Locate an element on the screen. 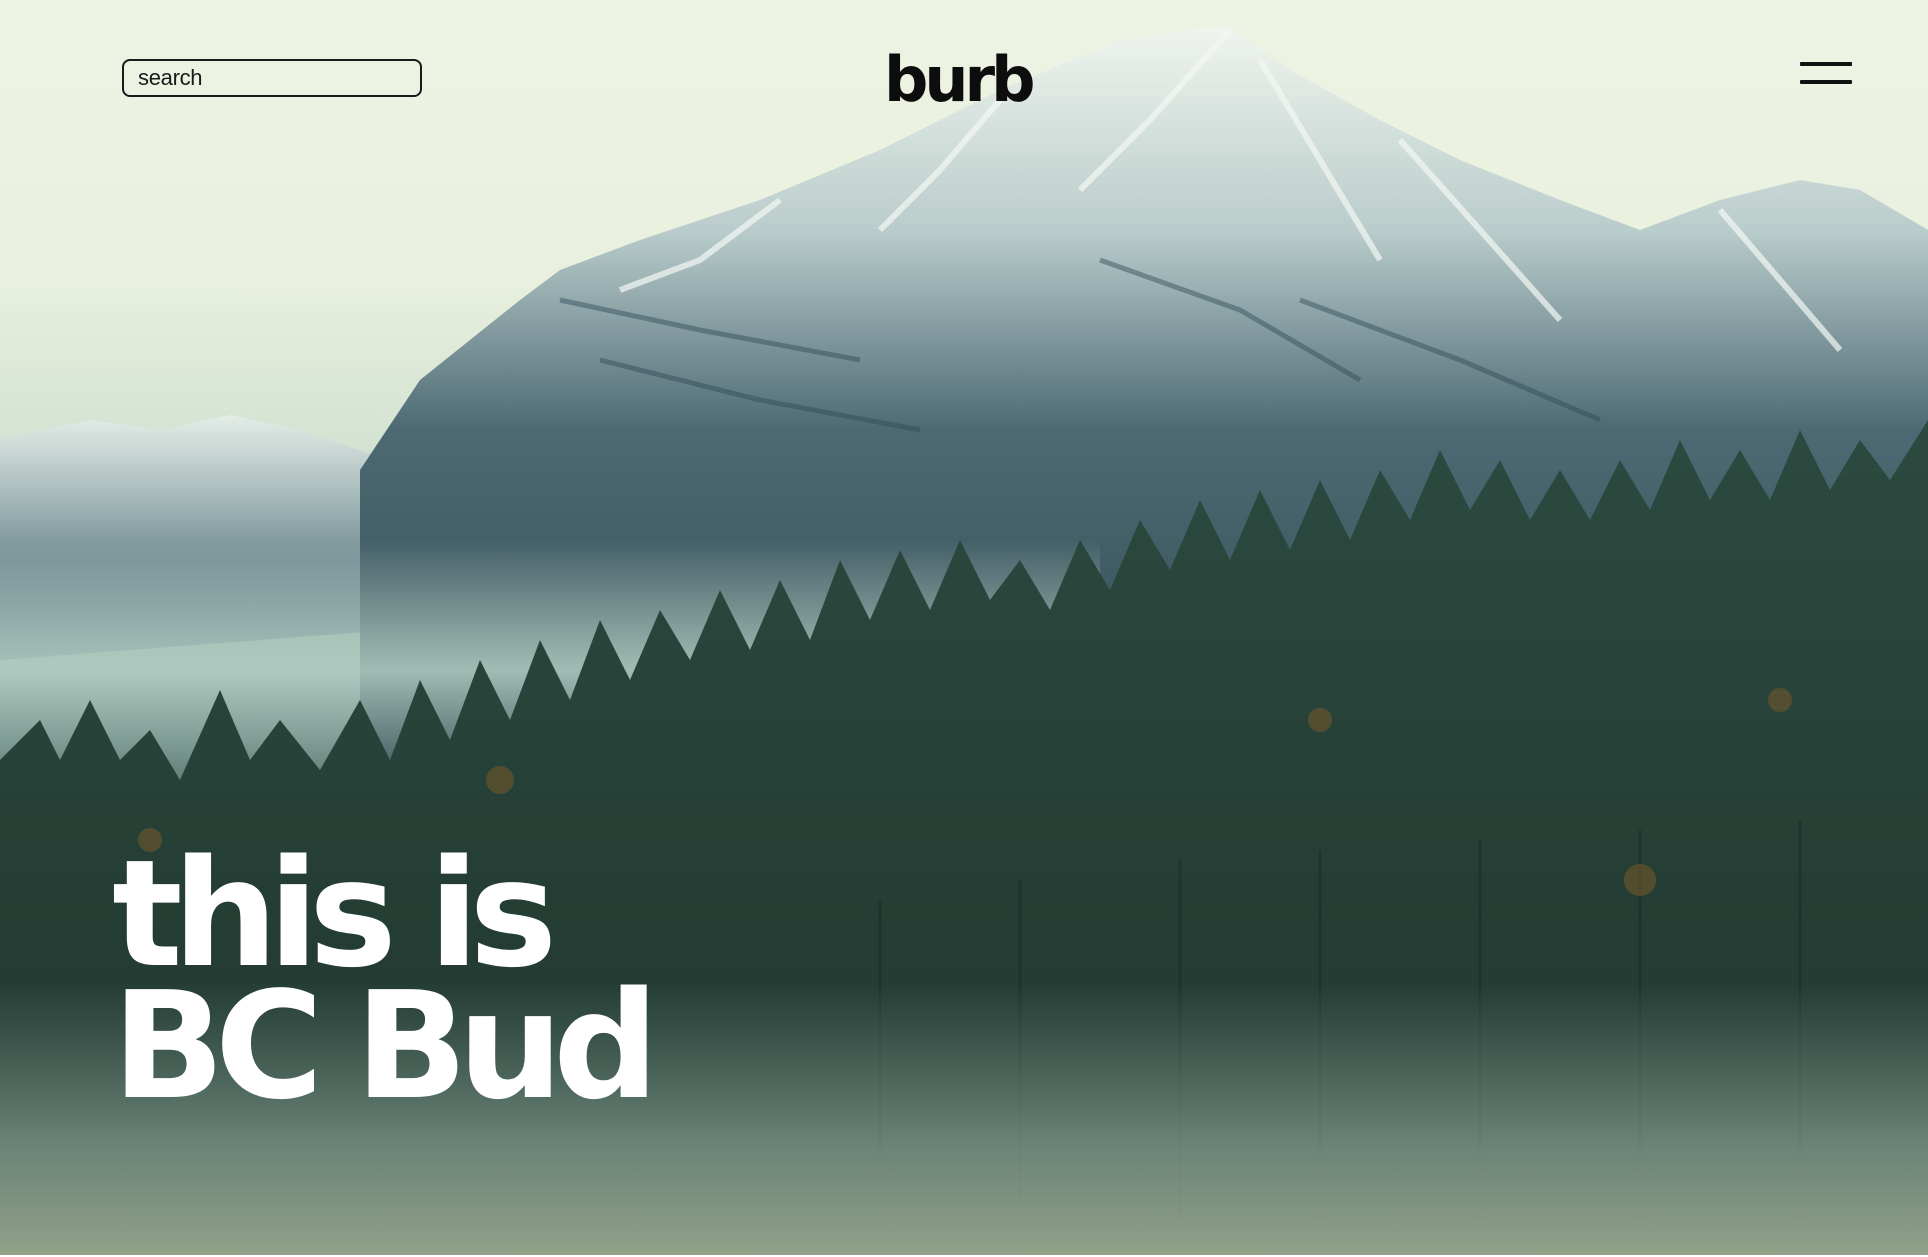 This screenshot has width=1928, height=1257. search-input is located at coordinates (279, 78).